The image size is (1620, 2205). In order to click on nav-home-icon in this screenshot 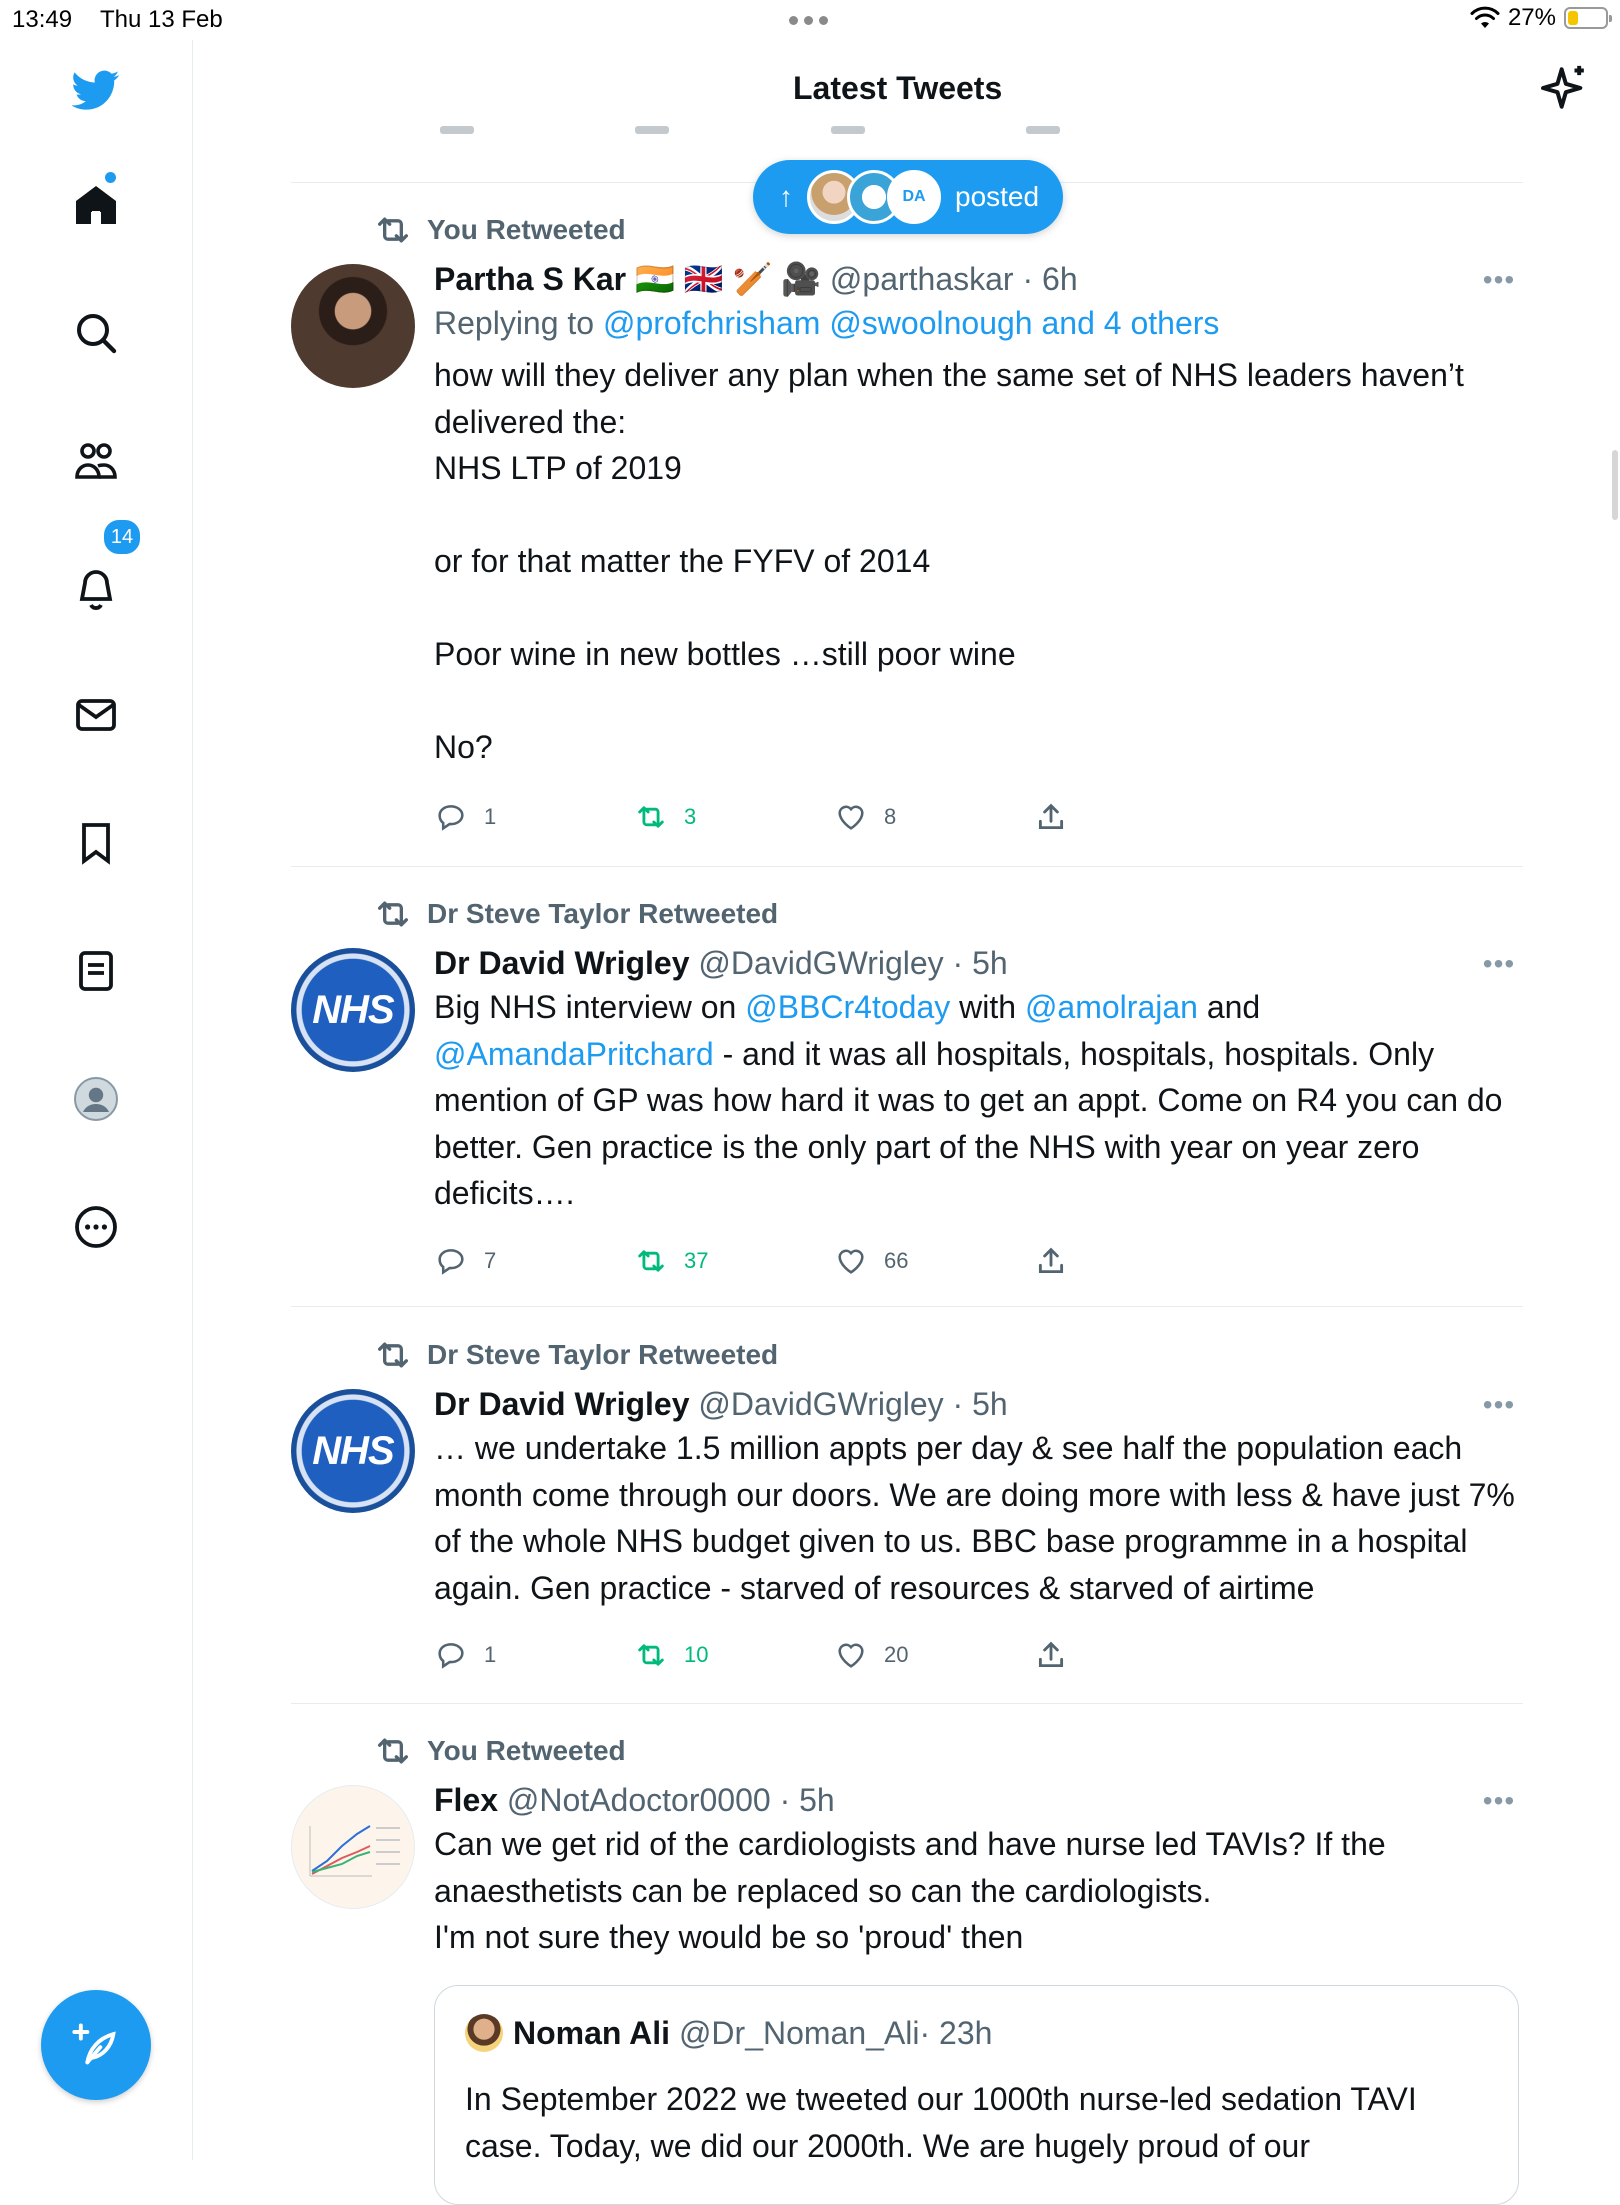, I will do `click(96, 205)`.